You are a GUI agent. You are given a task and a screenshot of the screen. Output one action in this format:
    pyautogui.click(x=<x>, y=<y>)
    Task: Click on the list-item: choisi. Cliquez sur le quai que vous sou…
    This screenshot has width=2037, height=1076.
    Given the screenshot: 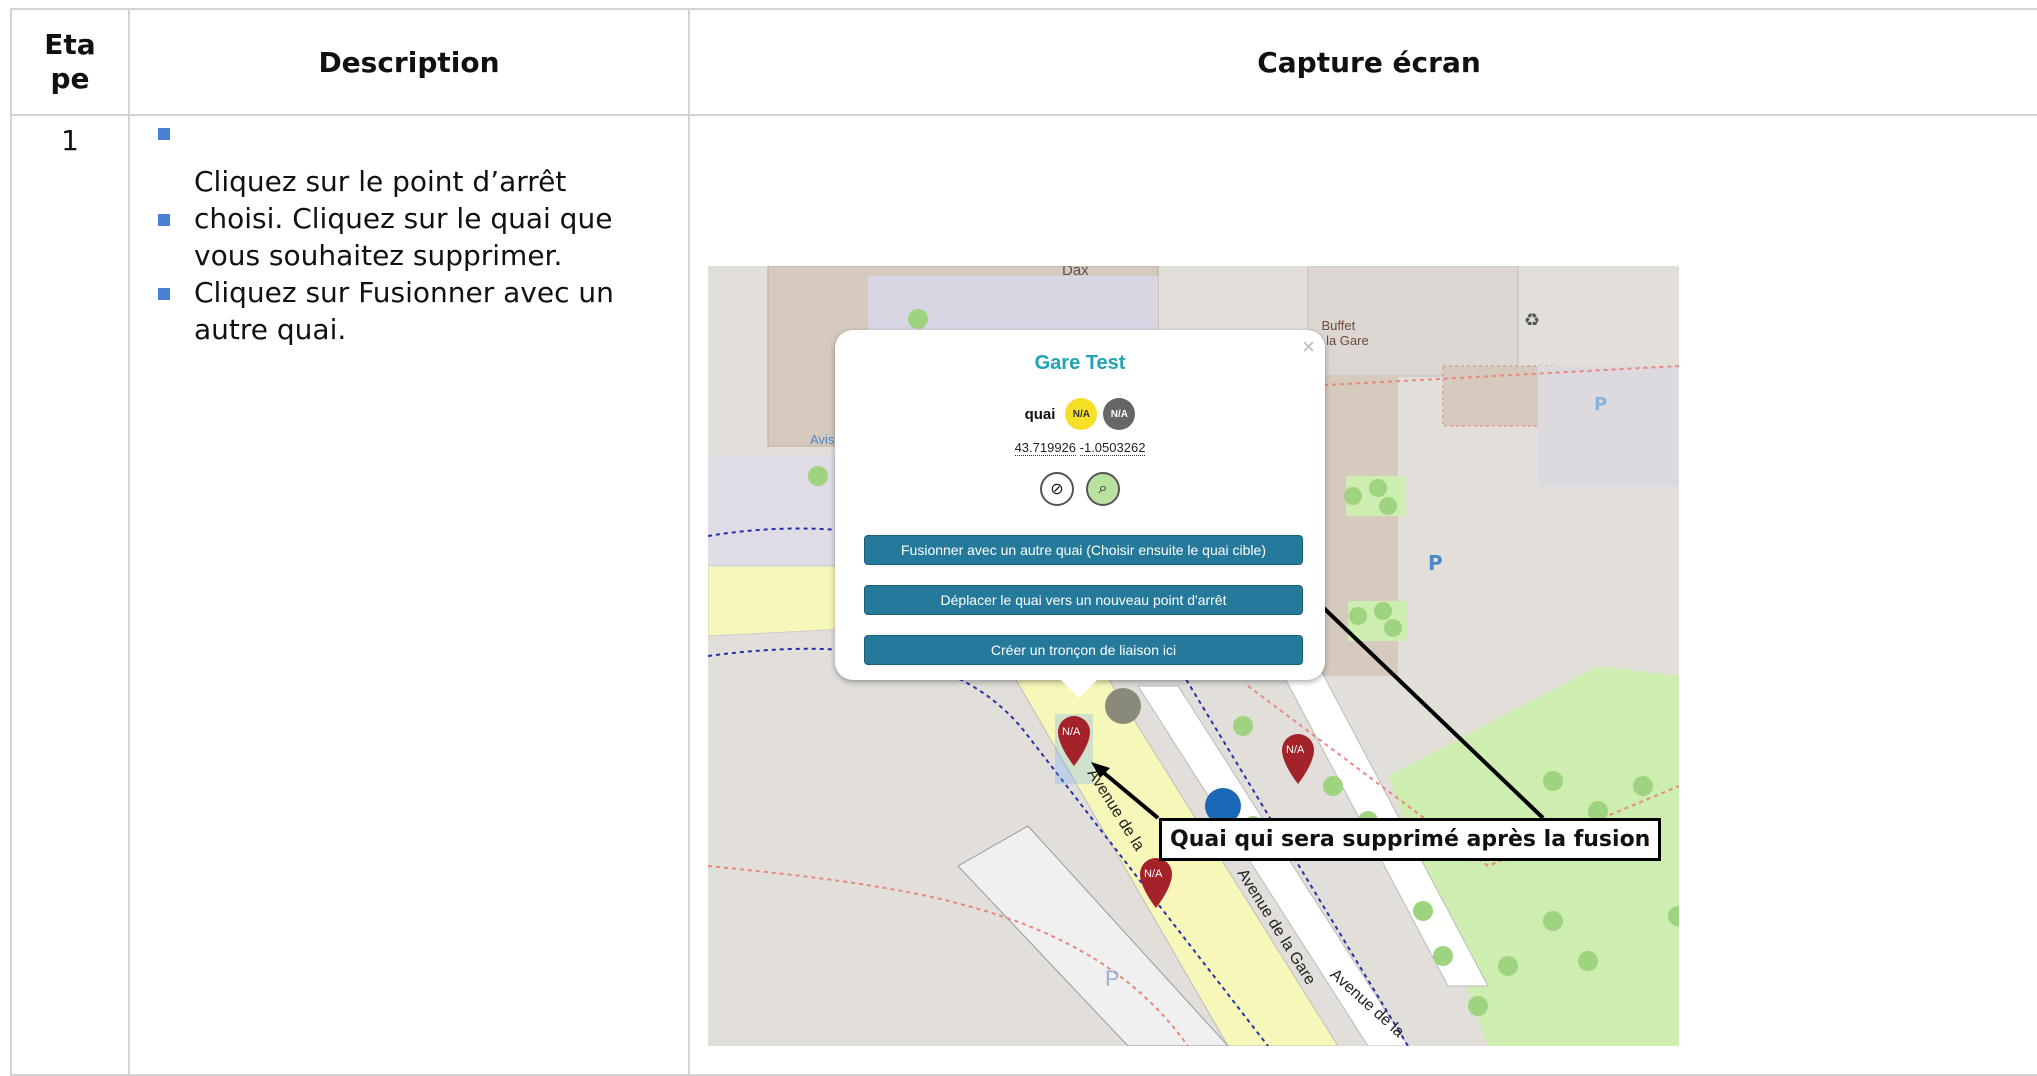 What is the action you would take?
    pyautogui.click(x=406, y=237)
    